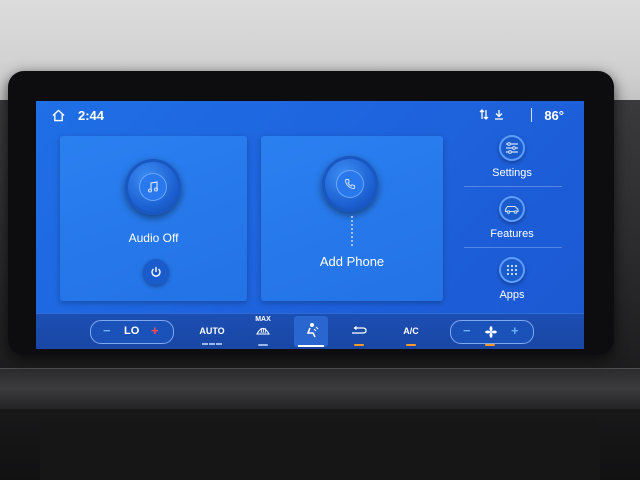 This screenshot has height=480, width=640. I want to click on settings-label: Settings, so click(512, 173).